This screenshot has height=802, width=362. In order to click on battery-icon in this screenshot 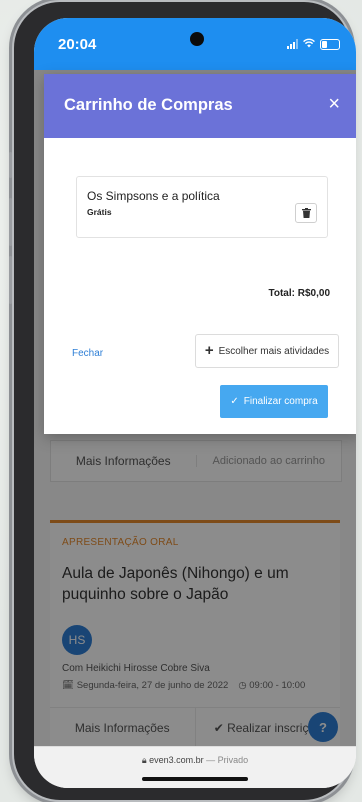, I will do `click(330, 44)`.